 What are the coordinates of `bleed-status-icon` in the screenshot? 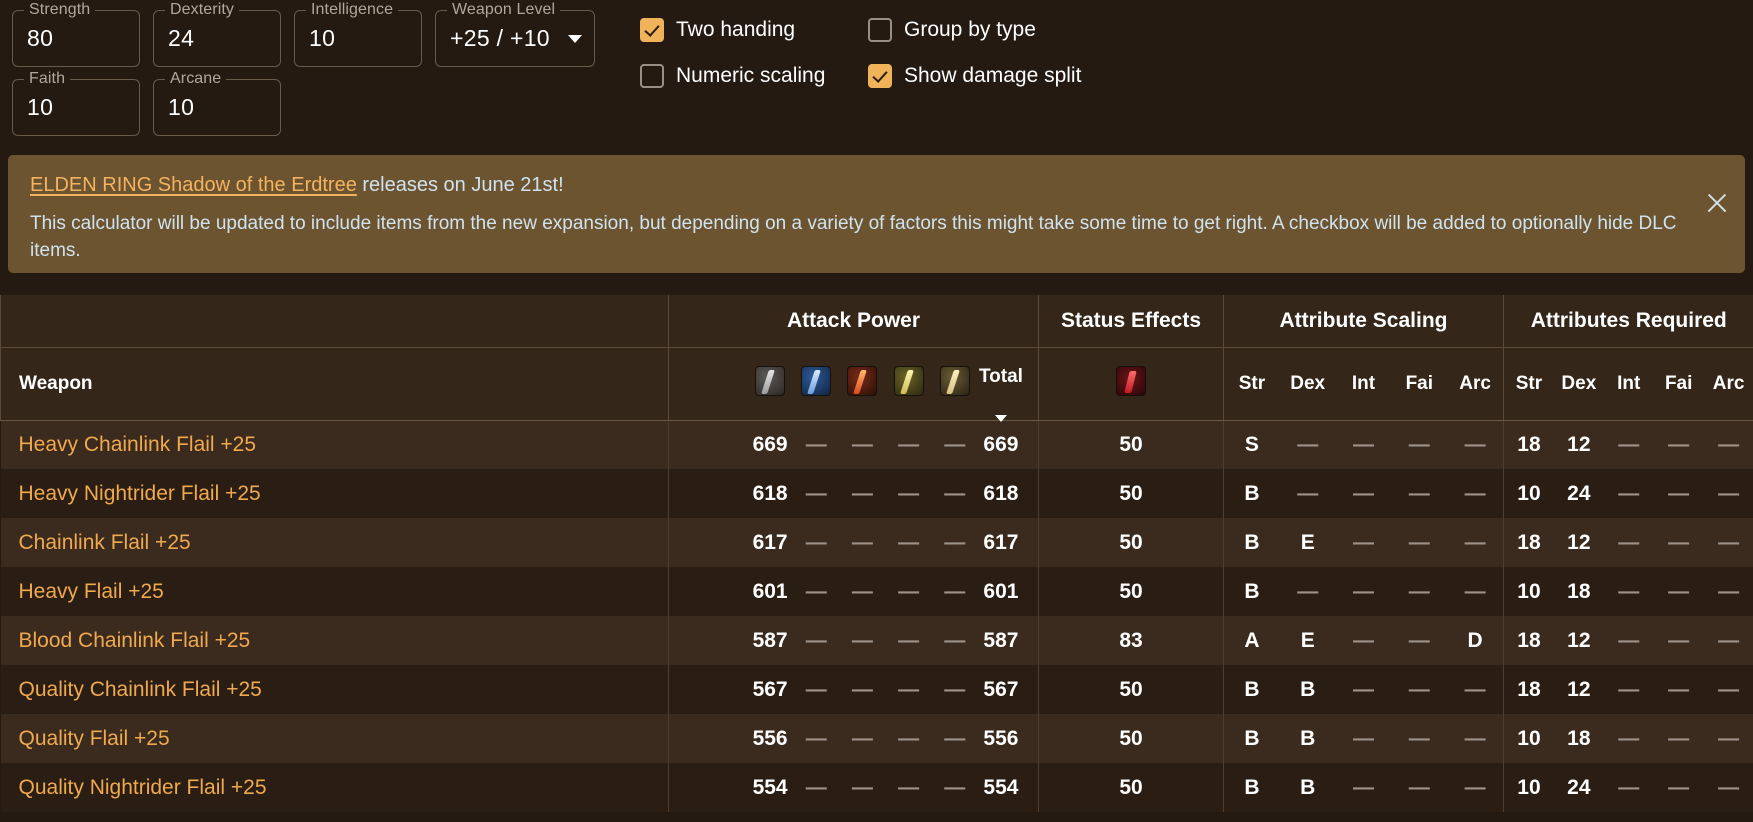 It's located at (1131, 380).